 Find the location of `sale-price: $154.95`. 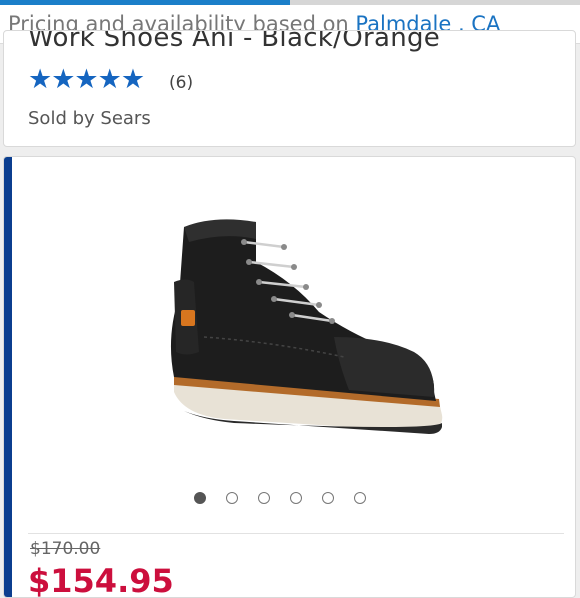

sale-price: $154.95 is located at coordinates (101, 580).